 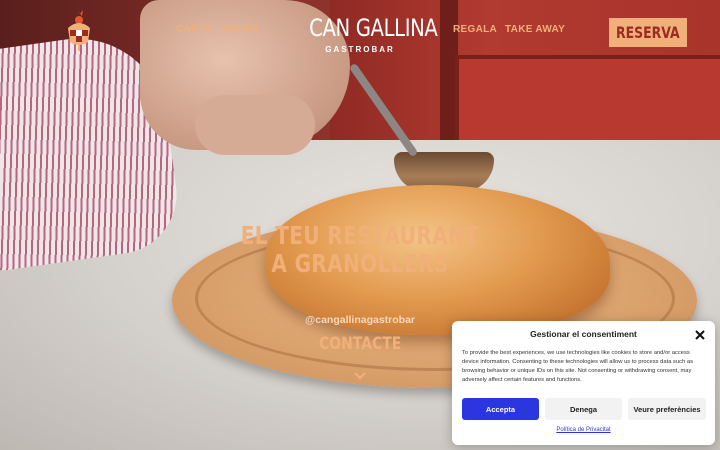 I want to click on chevron-down-icon, so click(x=360, y=375).